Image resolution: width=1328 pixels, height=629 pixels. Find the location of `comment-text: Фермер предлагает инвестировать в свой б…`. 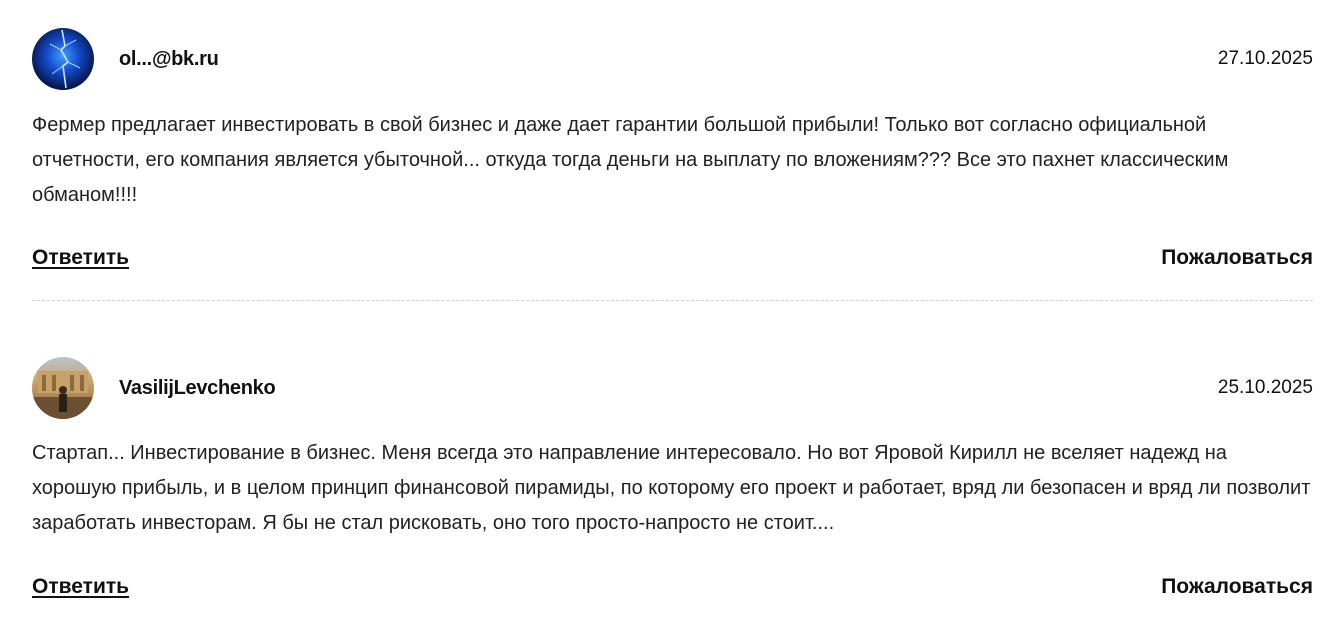

comment-text: Фермер предлагает инвестировать в свой б… is located at coordinates (630, 160).